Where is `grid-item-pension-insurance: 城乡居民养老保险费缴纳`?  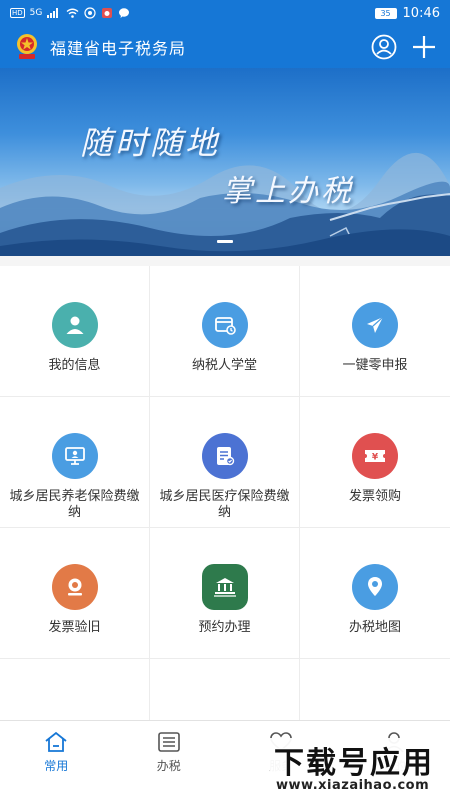
grid-item-pension-insurance: 城乡居民养老保险费缴纳 is located at coordinates (75, 462).